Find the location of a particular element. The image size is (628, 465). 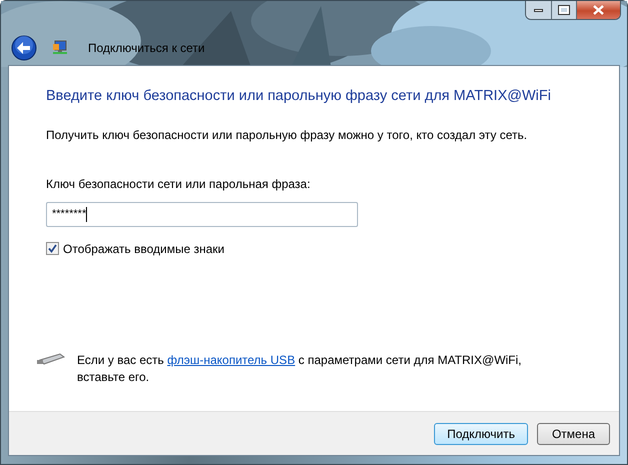

connect-button: Подключить is located at coordinates (481, 433).